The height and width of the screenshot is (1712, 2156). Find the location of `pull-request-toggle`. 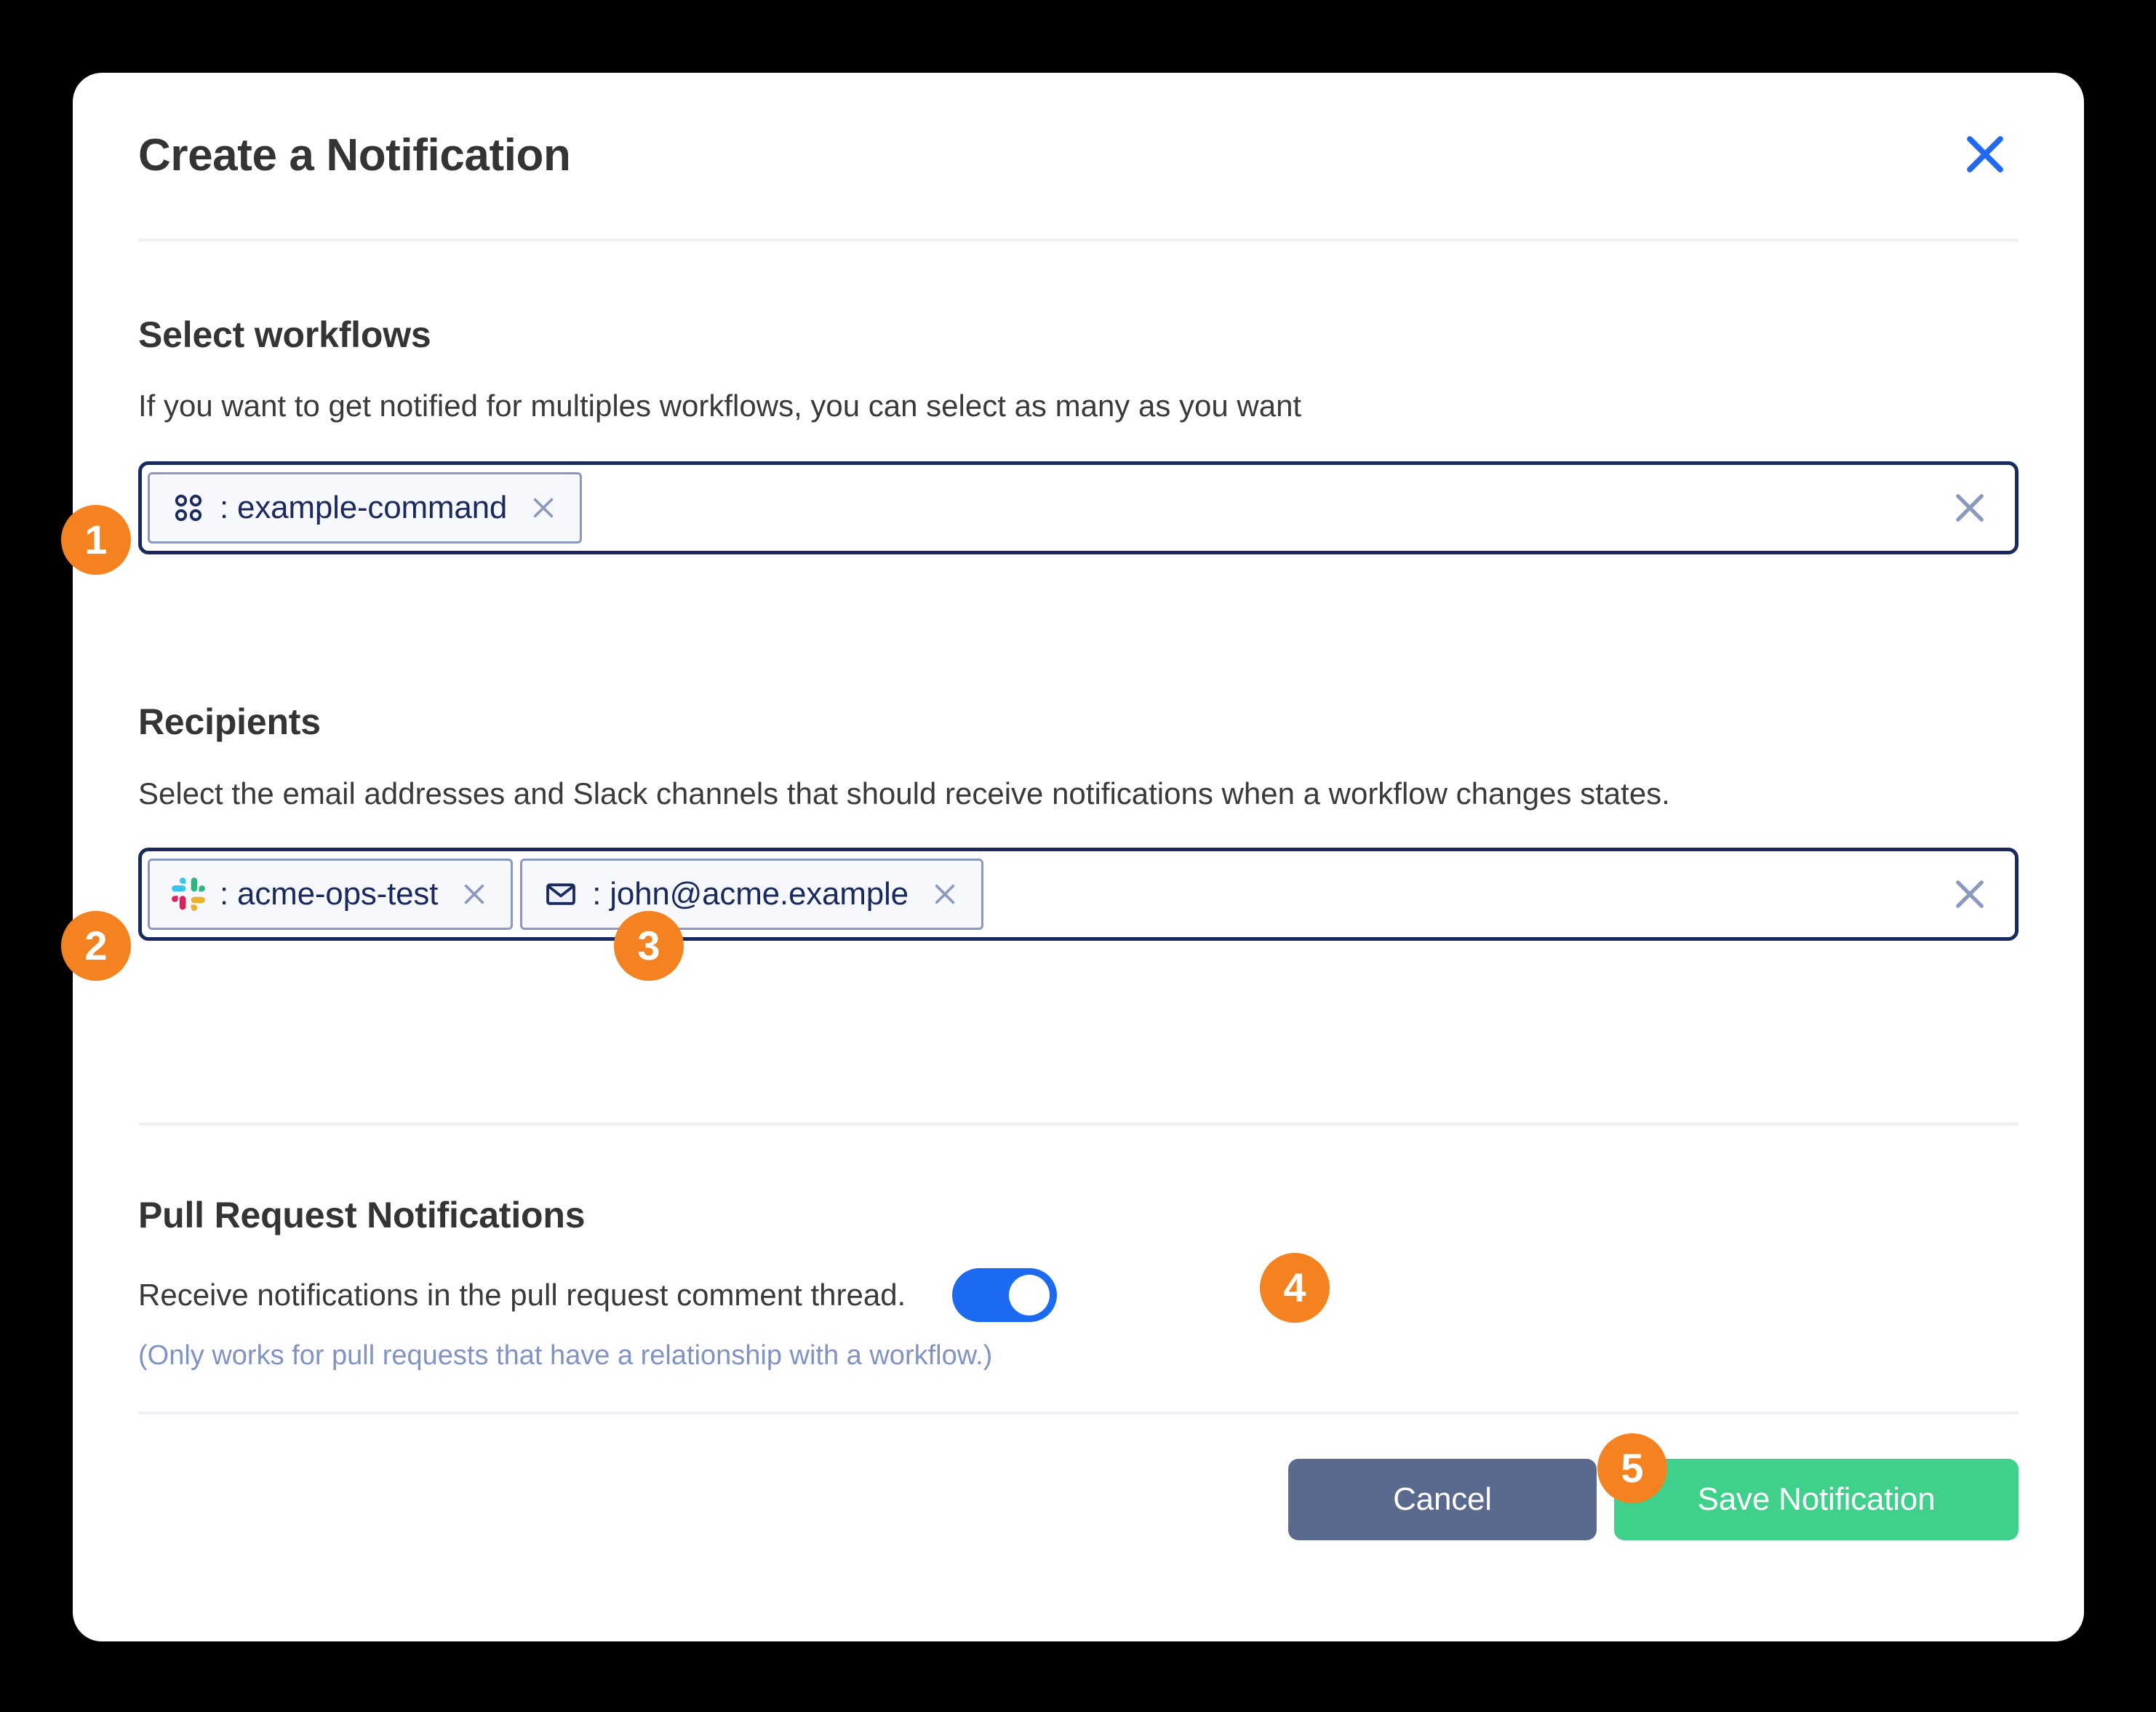

pull-request-toggle is located at coordinates (1005, 1295).